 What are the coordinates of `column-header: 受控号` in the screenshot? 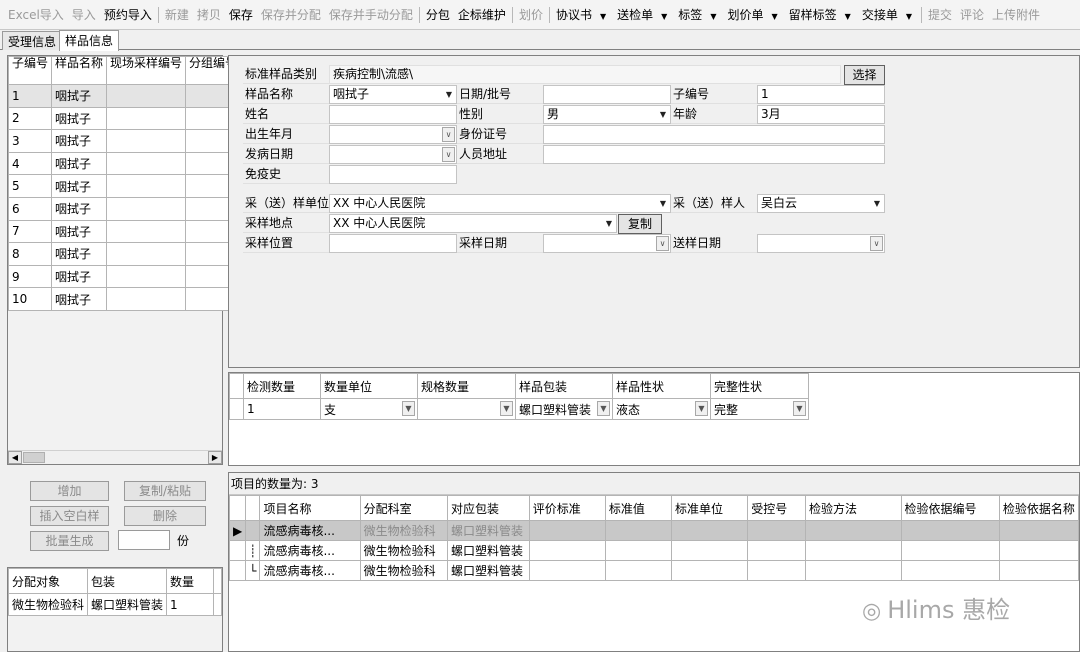 It's located at (776, 508).